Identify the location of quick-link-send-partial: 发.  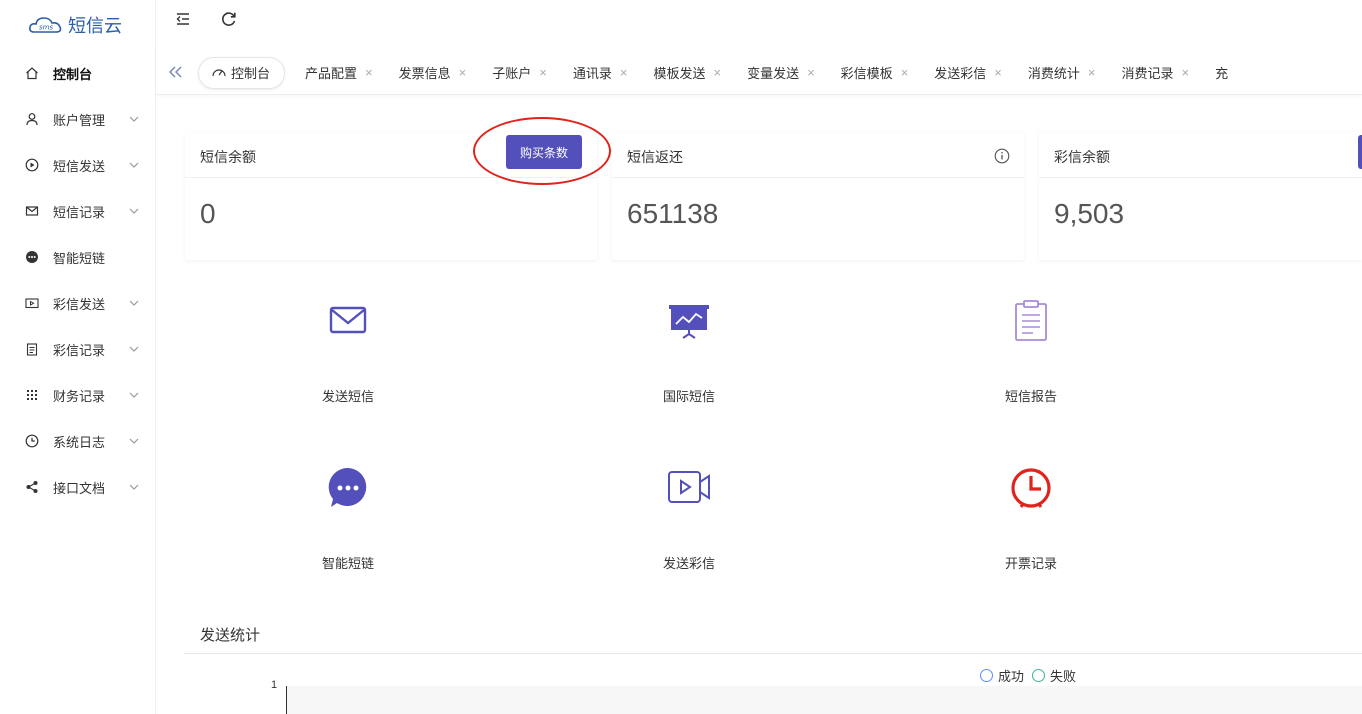
(1328, 350).